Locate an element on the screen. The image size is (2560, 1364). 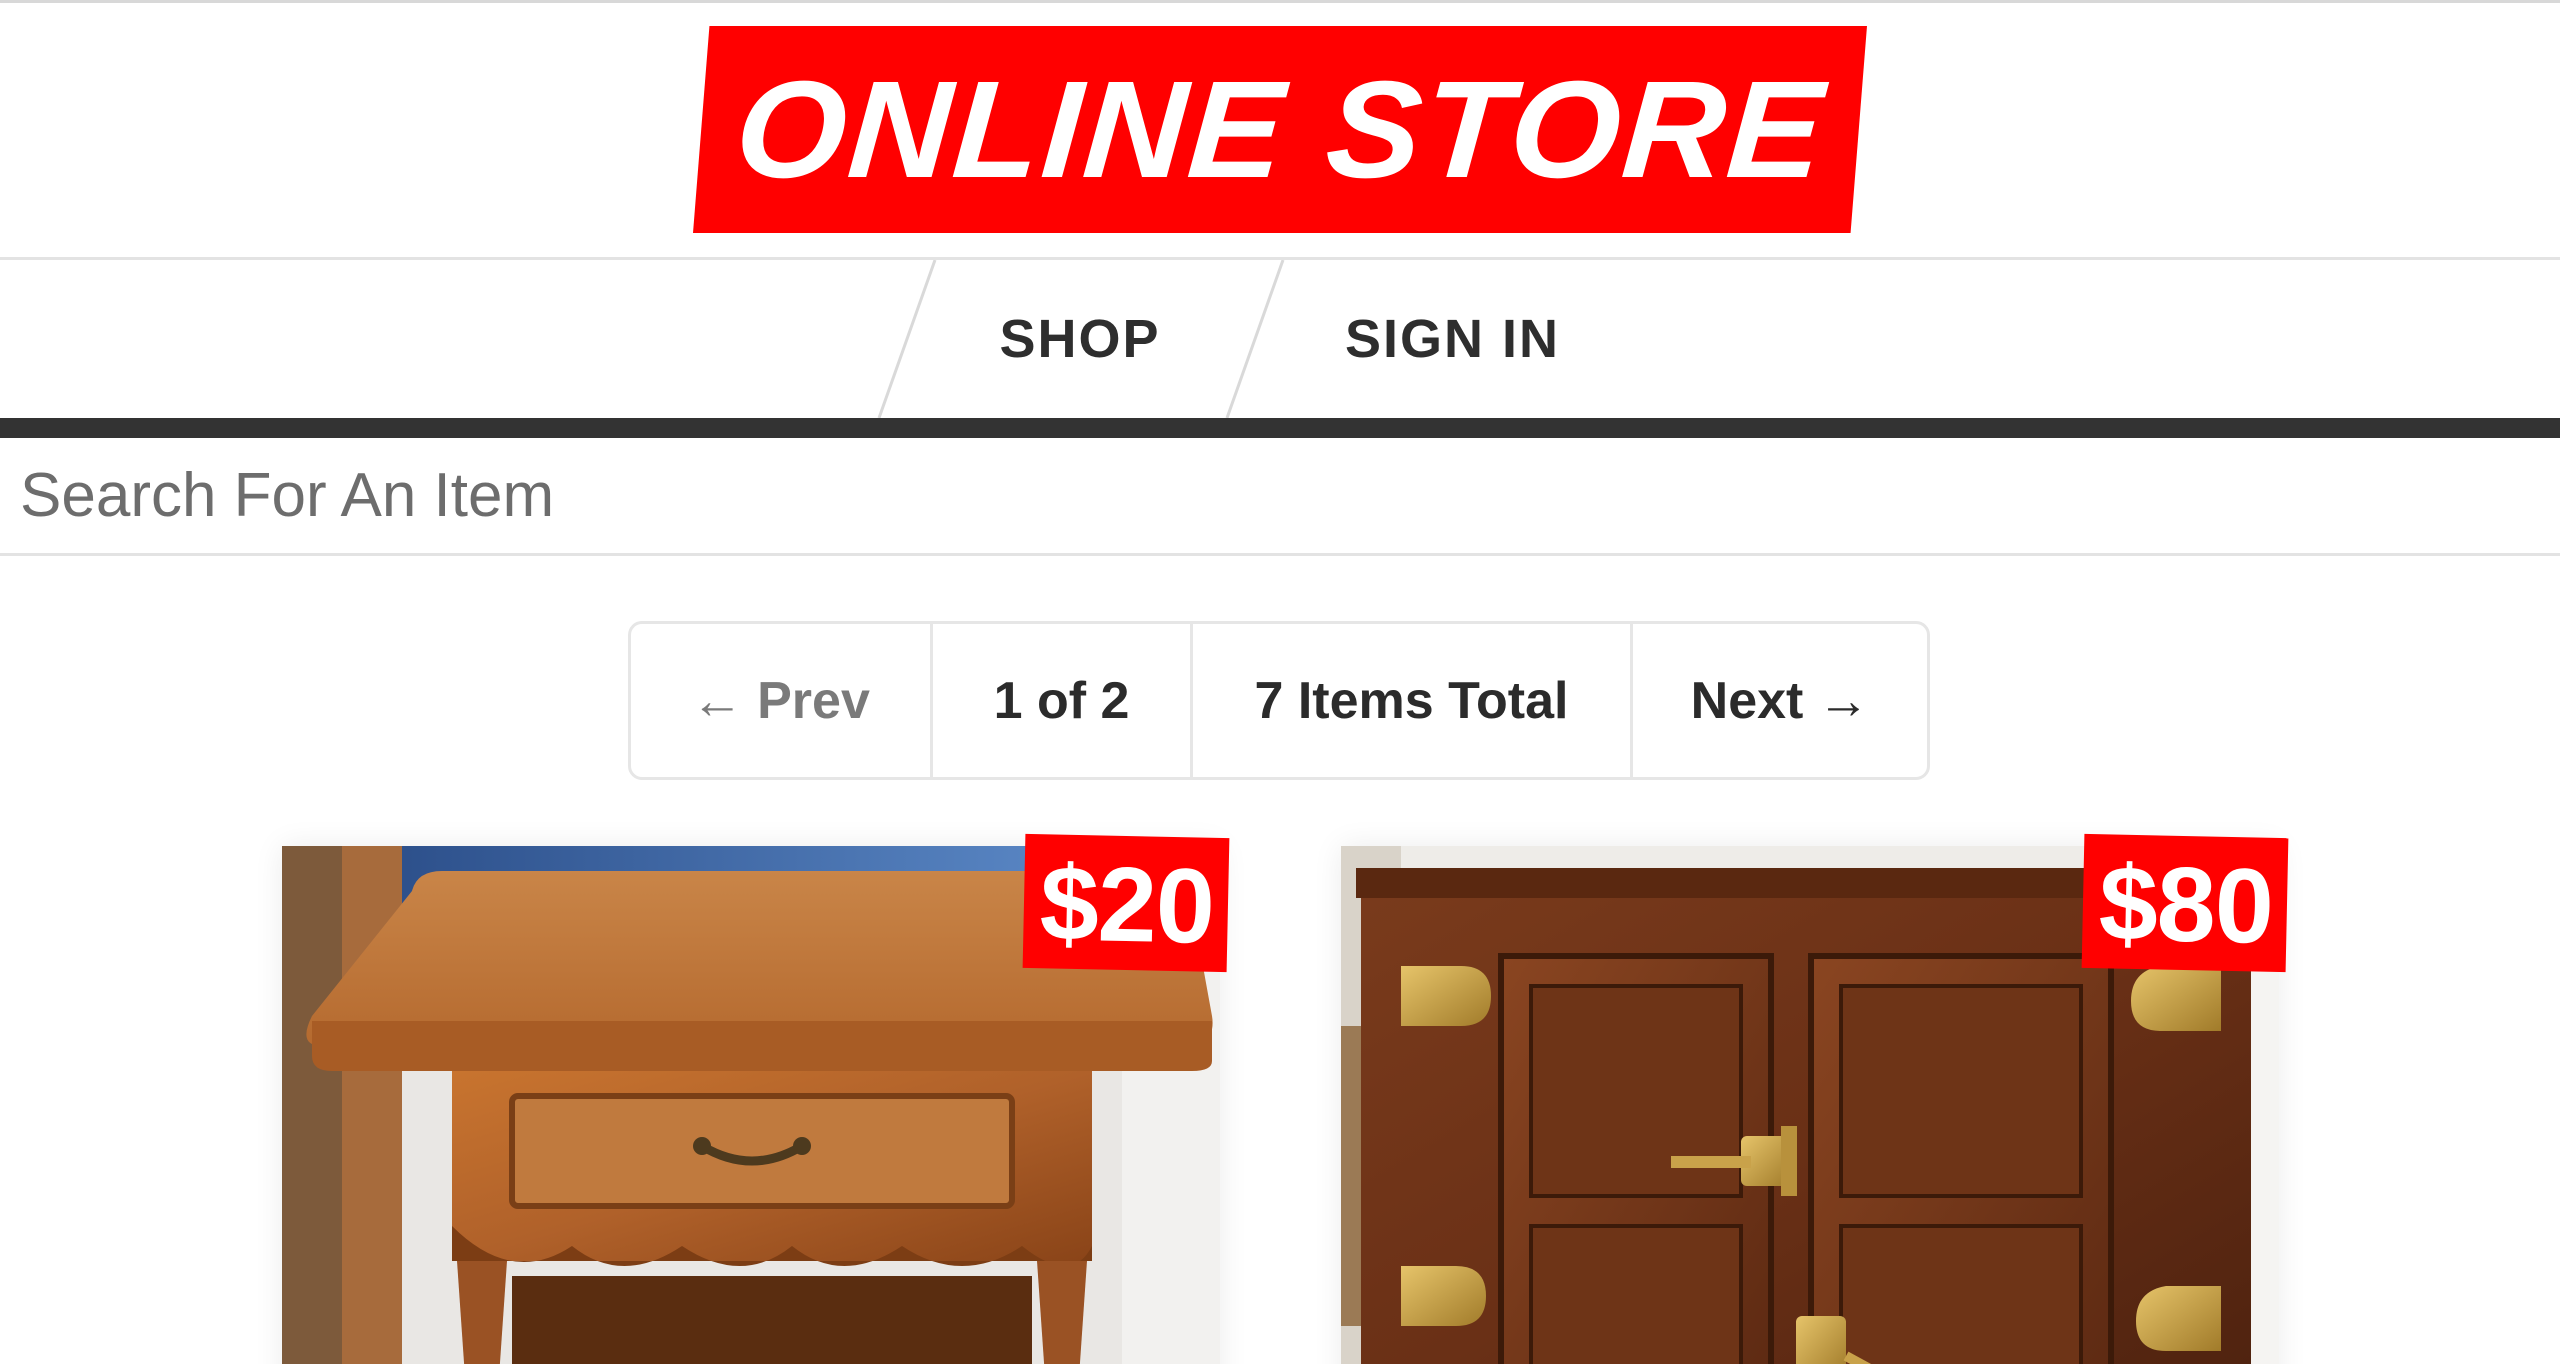
arrow-left-icon: ← is located at coordinates (717, 700).